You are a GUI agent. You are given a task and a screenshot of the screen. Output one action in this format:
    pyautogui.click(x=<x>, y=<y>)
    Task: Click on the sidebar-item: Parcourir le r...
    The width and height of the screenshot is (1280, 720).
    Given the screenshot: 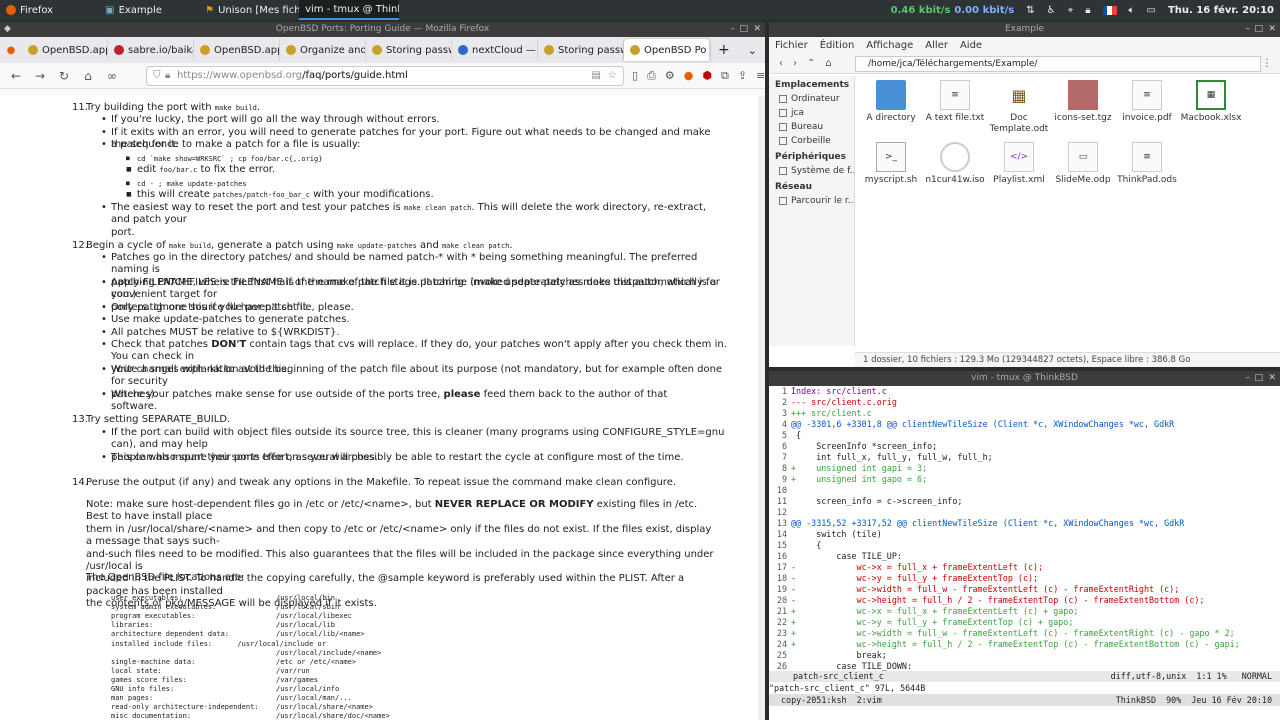 What is the action you would take?
    pyautogui.click(x=811, y=201)
    